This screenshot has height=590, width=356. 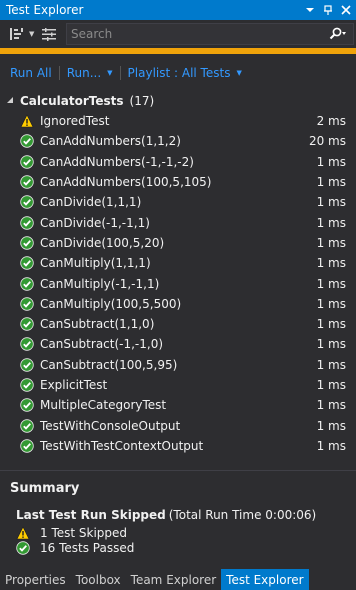 What do you see at coordinates (117, 161) in the screenshot?
I see `test-name: CanAddNumbers(-1,-1,-2)` at bounding box center [117, 161].